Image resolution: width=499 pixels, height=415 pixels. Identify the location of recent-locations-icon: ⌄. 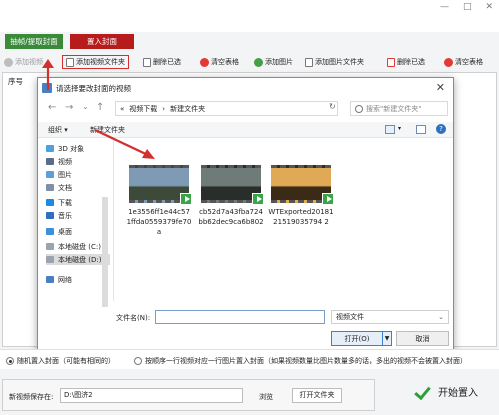
(85, 106).